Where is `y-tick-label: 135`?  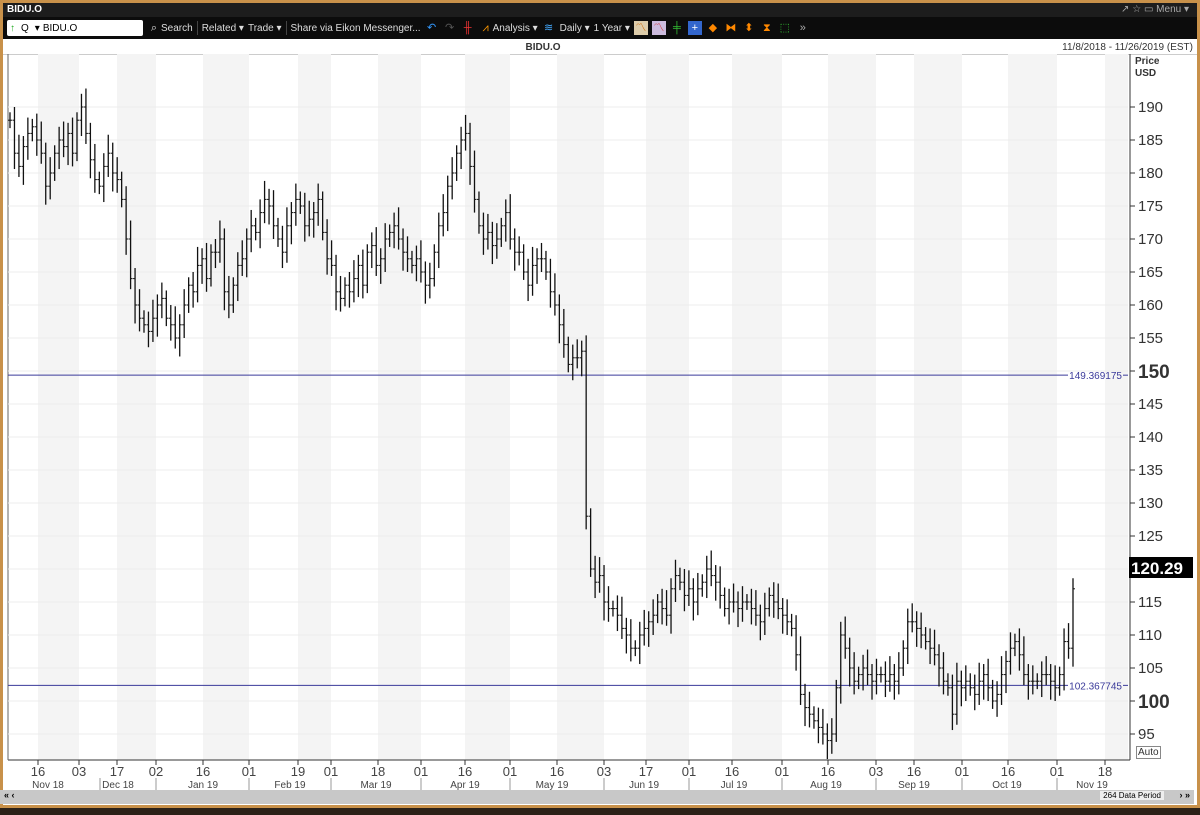
y-tick-label: 135 is located at coordinates (1150, 470).